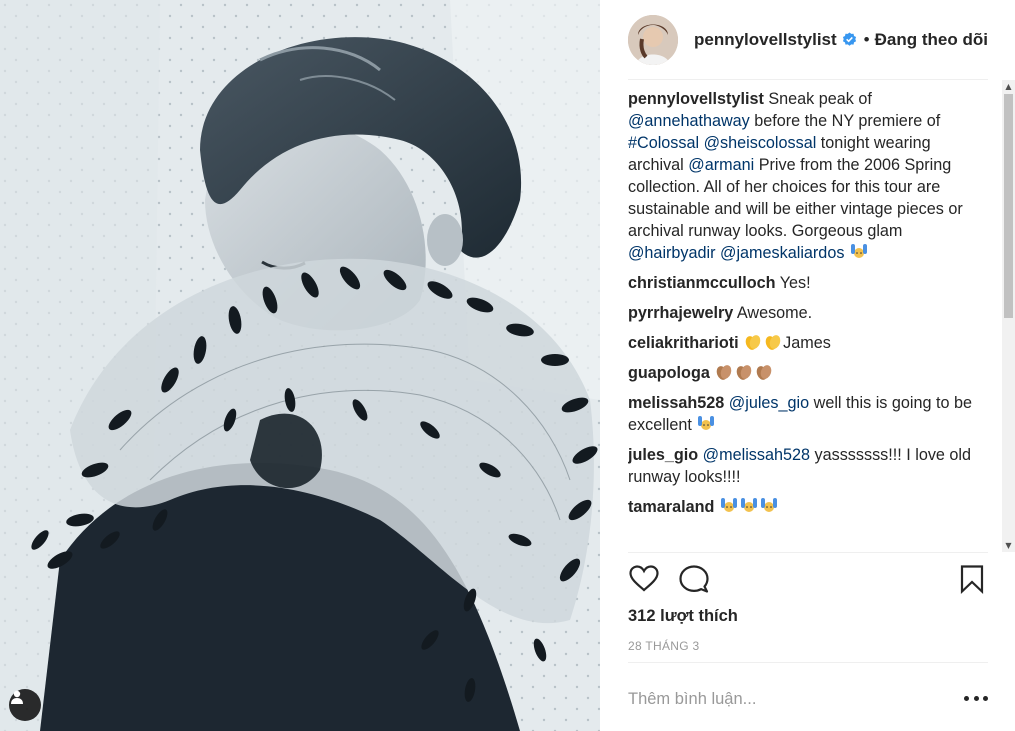  Describe the element at coordinates (689, 121) in the screenshot. I see `mention-link: @annehathaway` at that location.